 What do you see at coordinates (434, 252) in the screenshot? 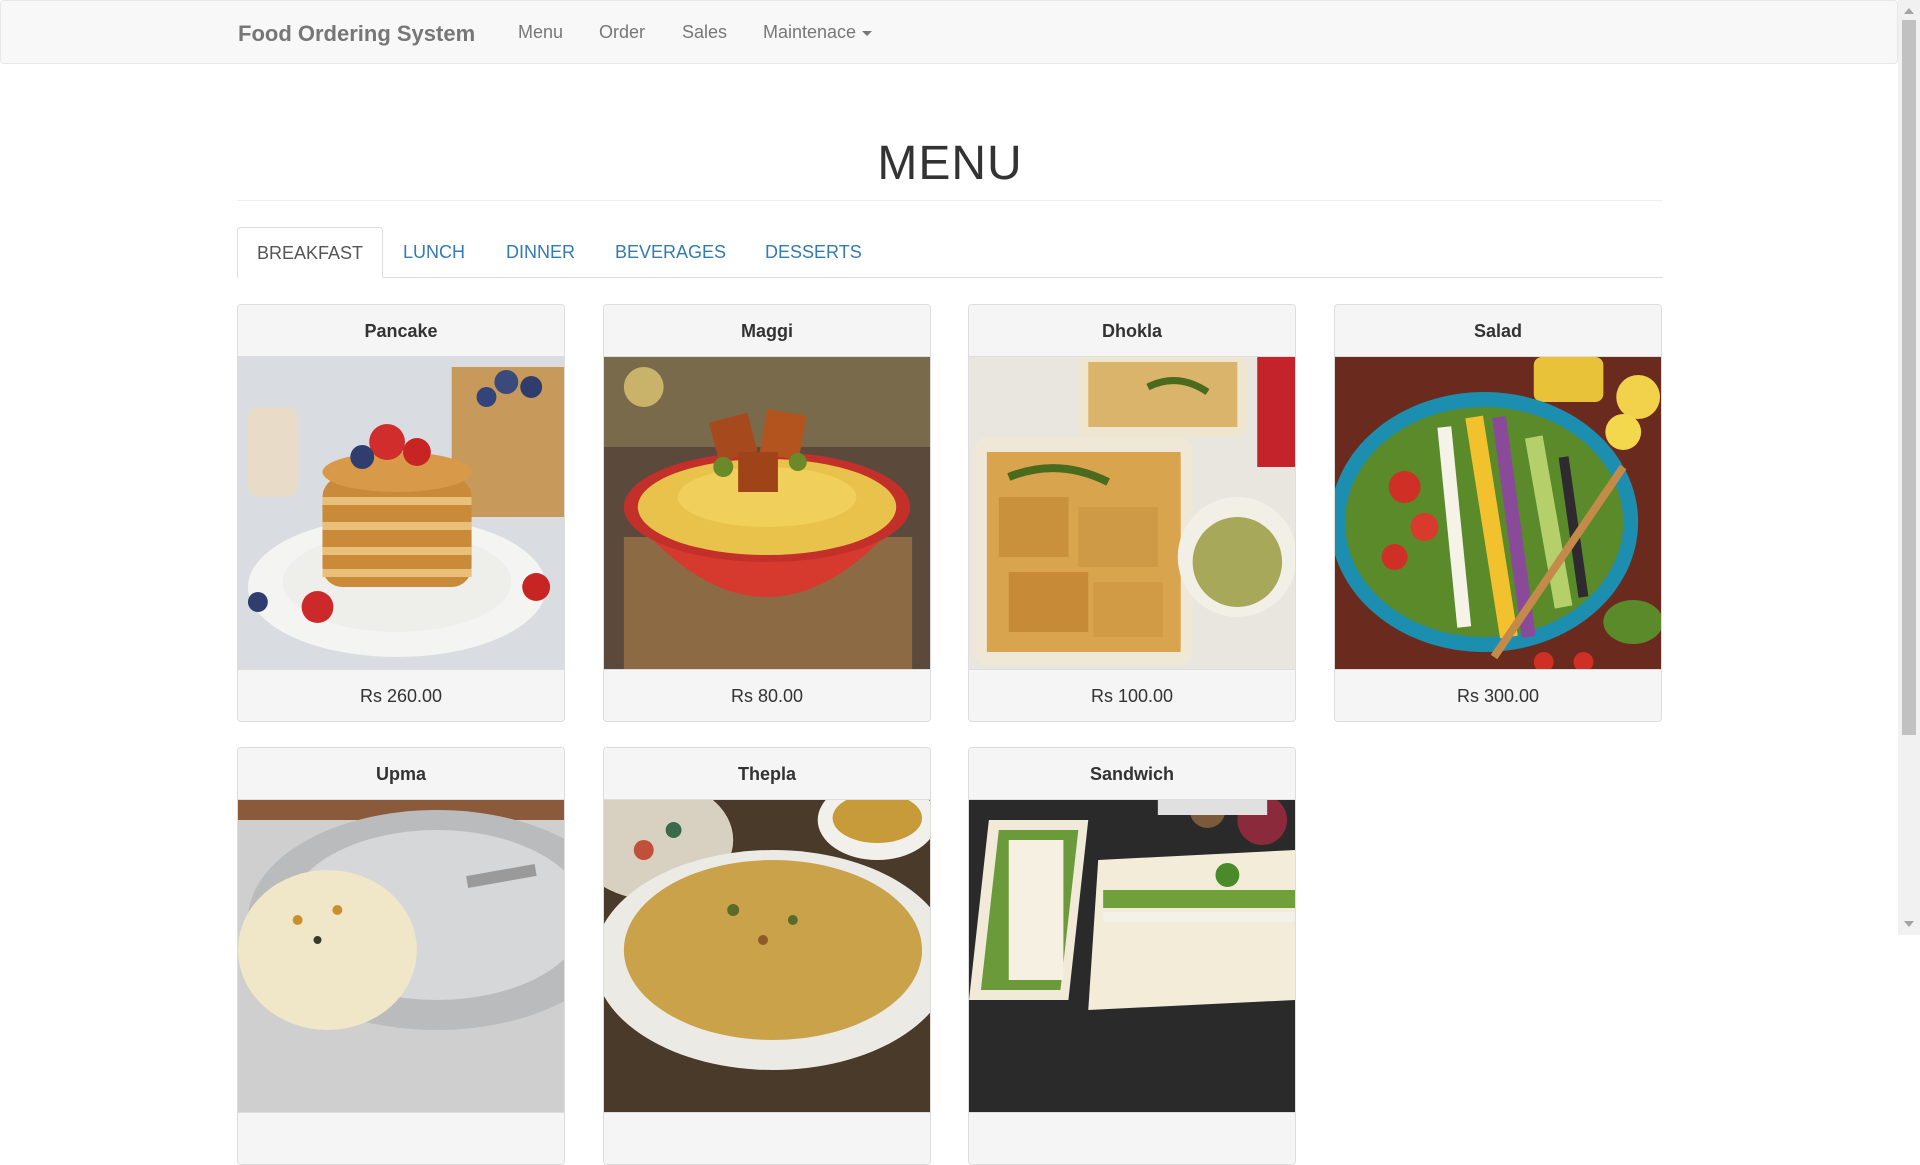
I see `tab-lunch: LUNCH` at bounding box center [434, 252].